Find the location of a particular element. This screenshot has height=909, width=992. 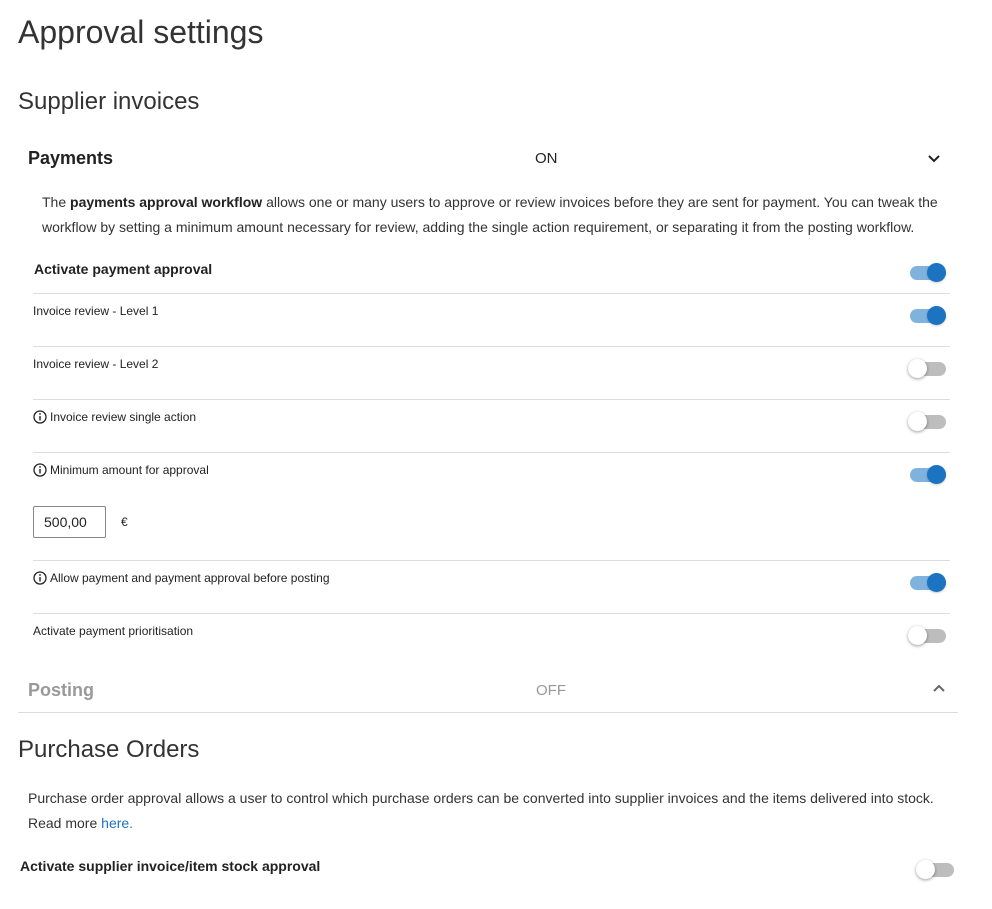

desc-bold: payments approval workflow is located at coordinates (166, 202).